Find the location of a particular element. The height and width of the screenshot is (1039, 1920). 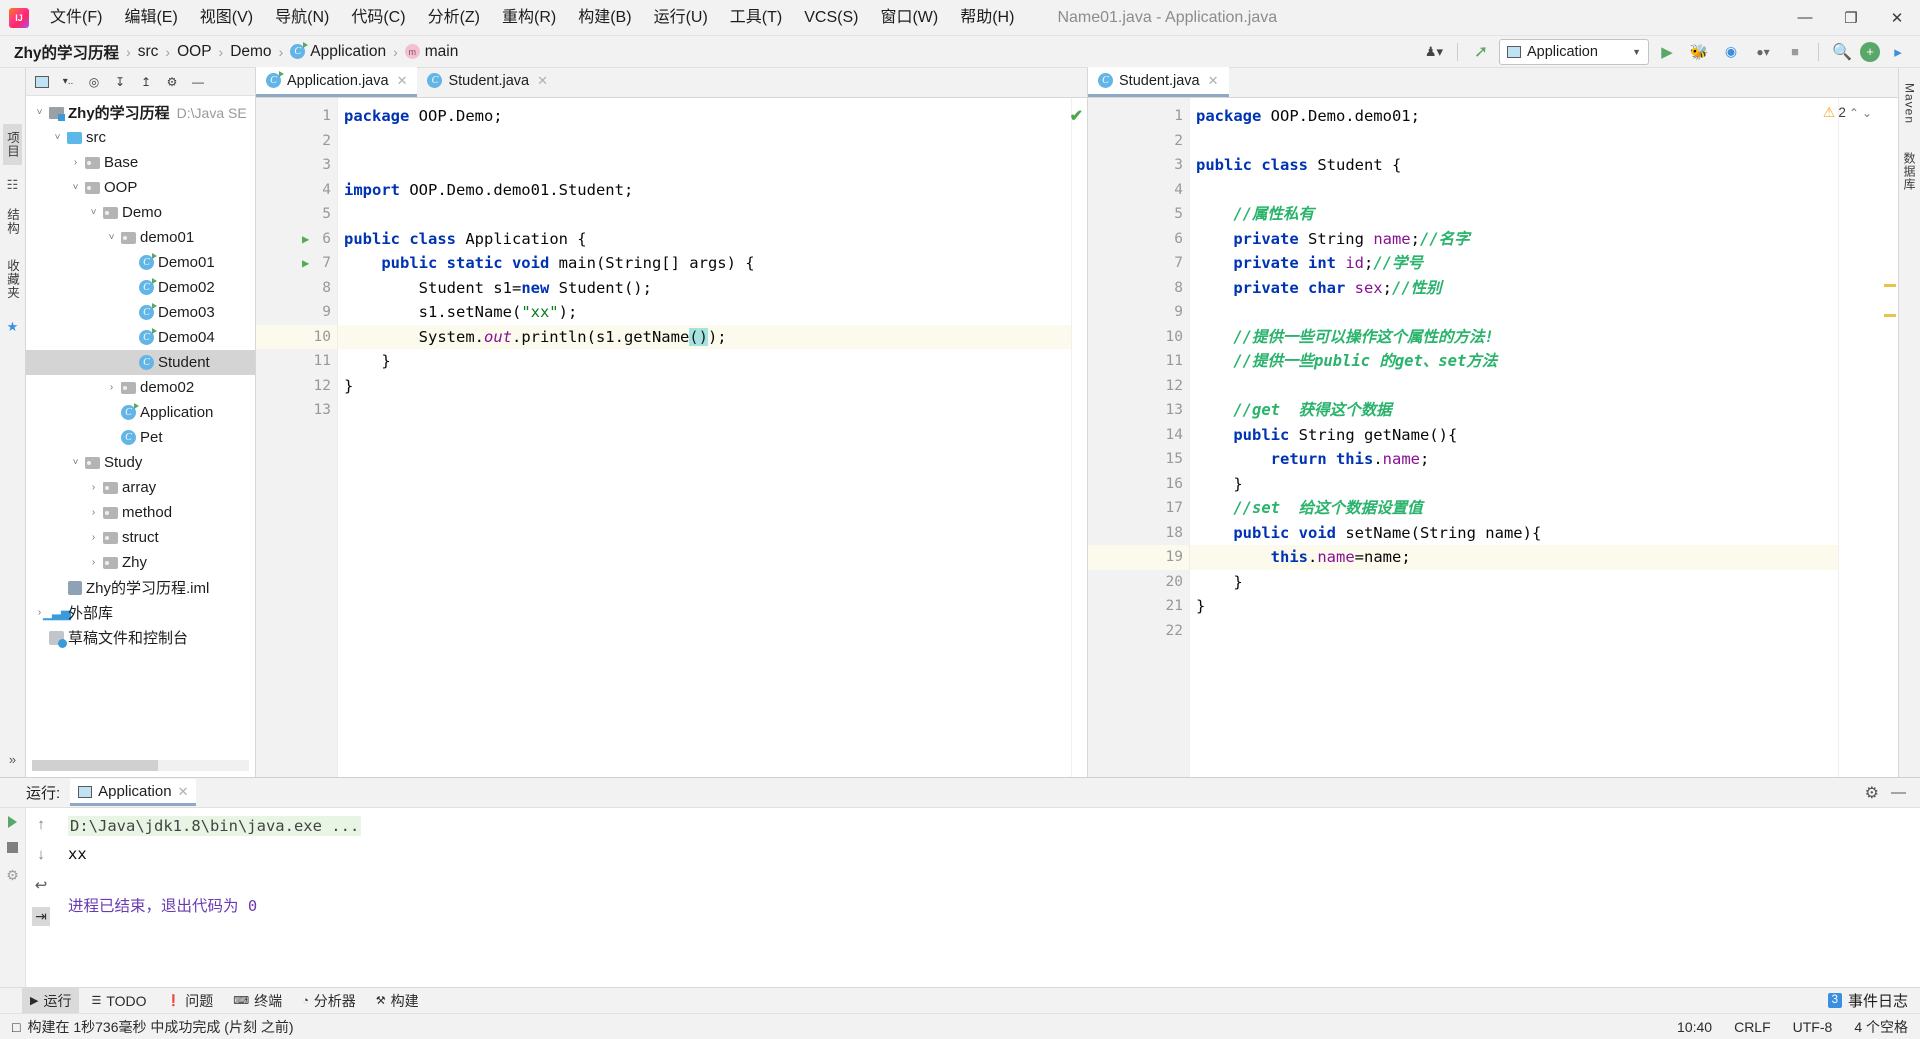

menu-build: 构建(B) is located at coordinates (604, 18).